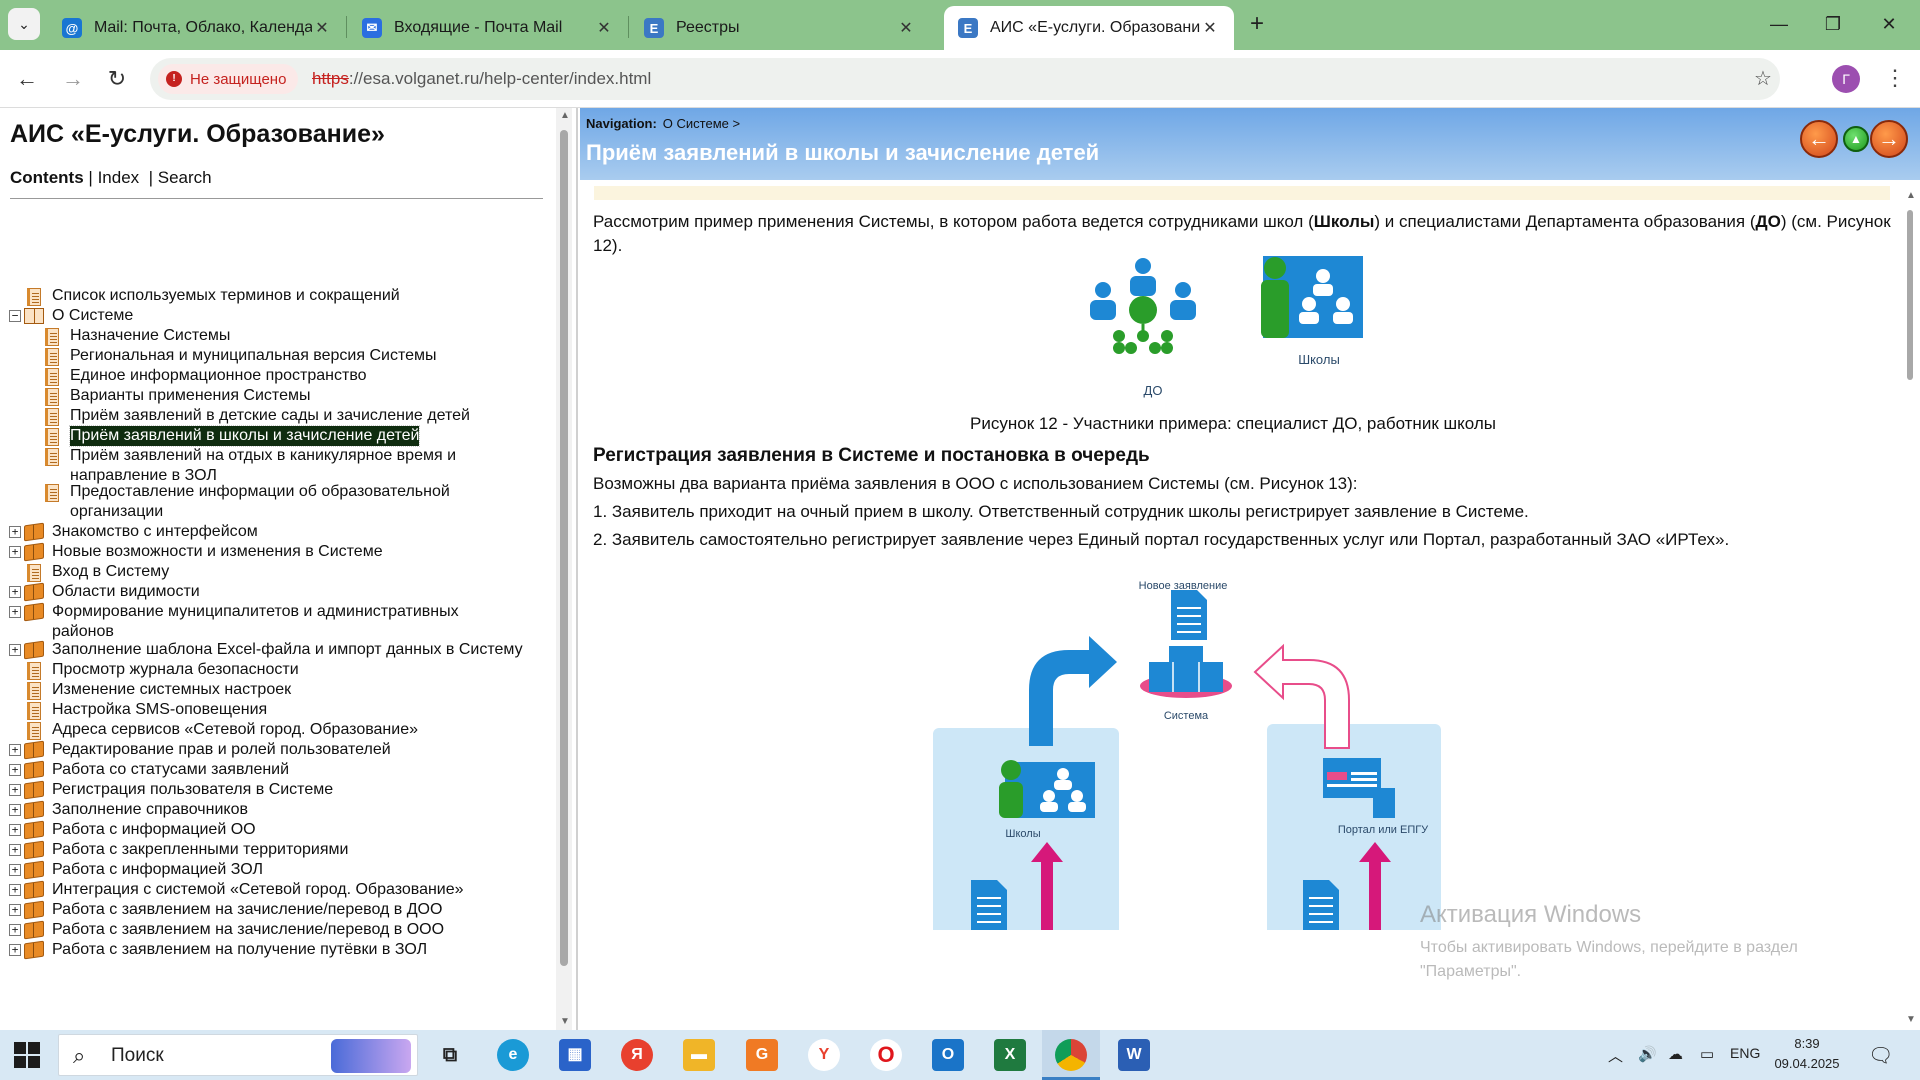 The image size is (1920, 1080). Describe the element at coordinates (302, 690) in the screenshot. I see `toc-item: Изменение системных настроек` at that location.